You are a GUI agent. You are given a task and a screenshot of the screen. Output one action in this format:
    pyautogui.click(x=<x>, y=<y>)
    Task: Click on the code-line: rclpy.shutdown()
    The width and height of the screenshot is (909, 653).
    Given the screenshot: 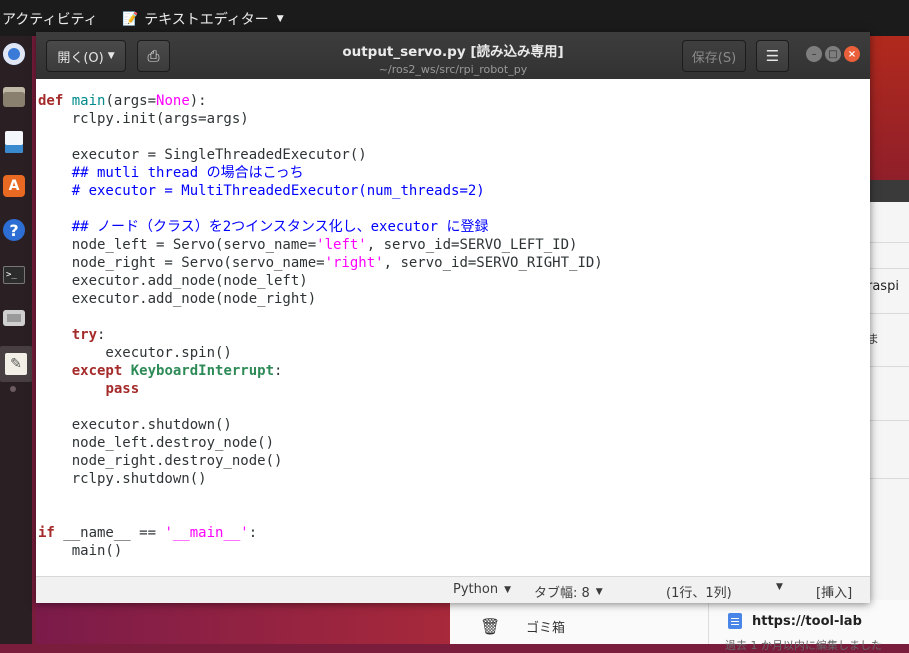 What is the action you would take?
    pyautogui.click(x=320, y=479)
    